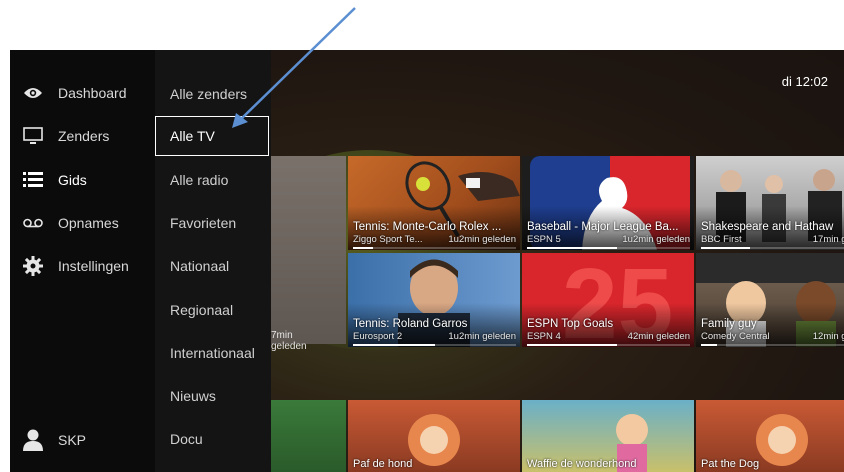 Image resolution: width=844 pixels, height=472 pixels. What do you see at coordinates (203, 223) in the screenshot?
I see `submenu-item-favorieten: Favorieten` at bounding box center [203, 223].